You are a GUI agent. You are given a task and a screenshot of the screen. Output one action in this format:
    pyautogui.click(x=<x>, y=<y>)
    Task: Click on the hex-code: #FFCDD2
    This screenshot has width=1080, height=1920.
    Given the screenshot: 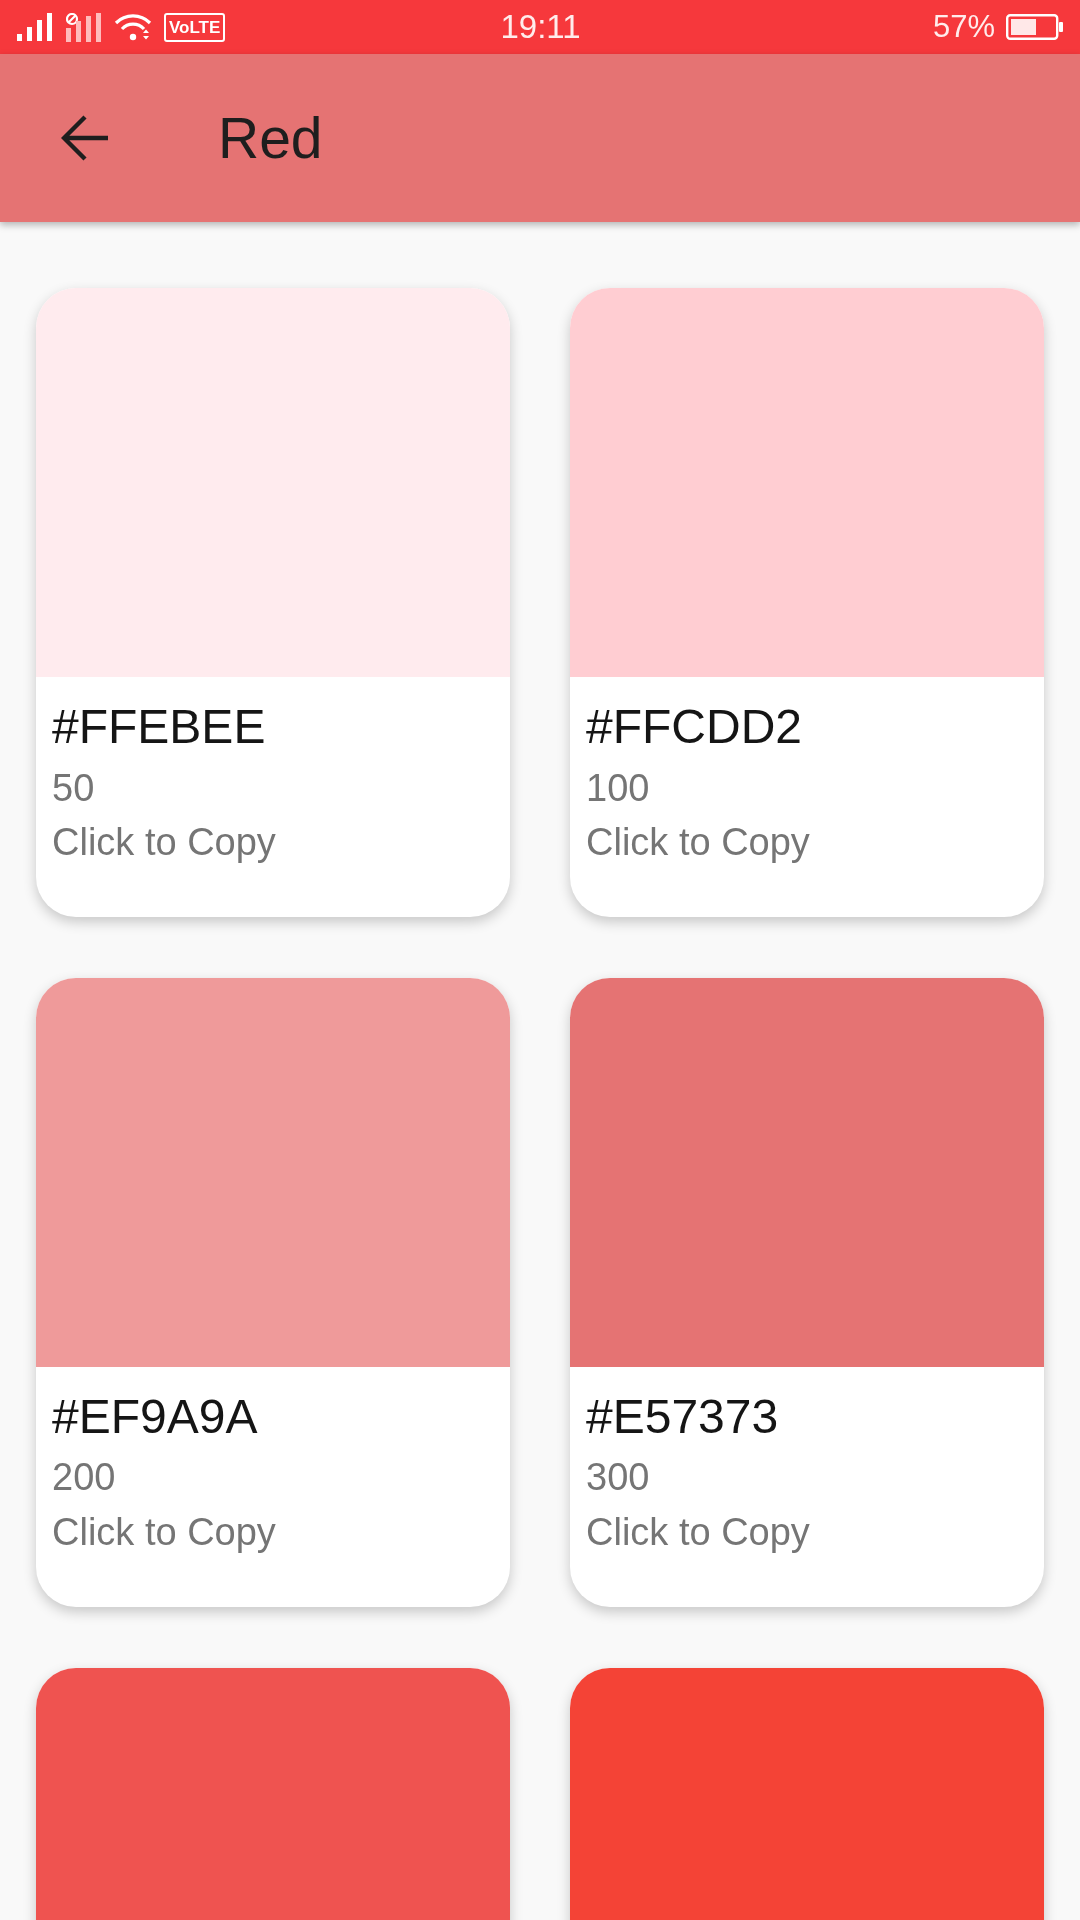 What is the action you would take?
    pyautogui.click(x=695, y=727)
    